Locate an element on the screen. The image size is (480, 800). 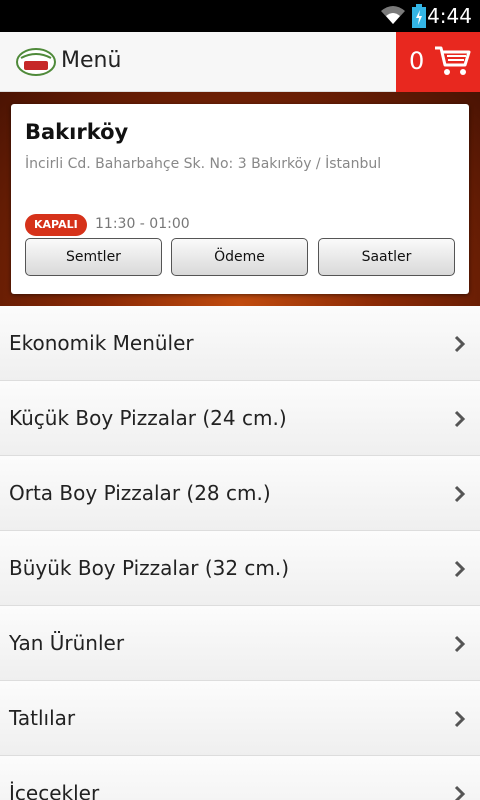
page-title: Menü is located at coordinates (91, 60).